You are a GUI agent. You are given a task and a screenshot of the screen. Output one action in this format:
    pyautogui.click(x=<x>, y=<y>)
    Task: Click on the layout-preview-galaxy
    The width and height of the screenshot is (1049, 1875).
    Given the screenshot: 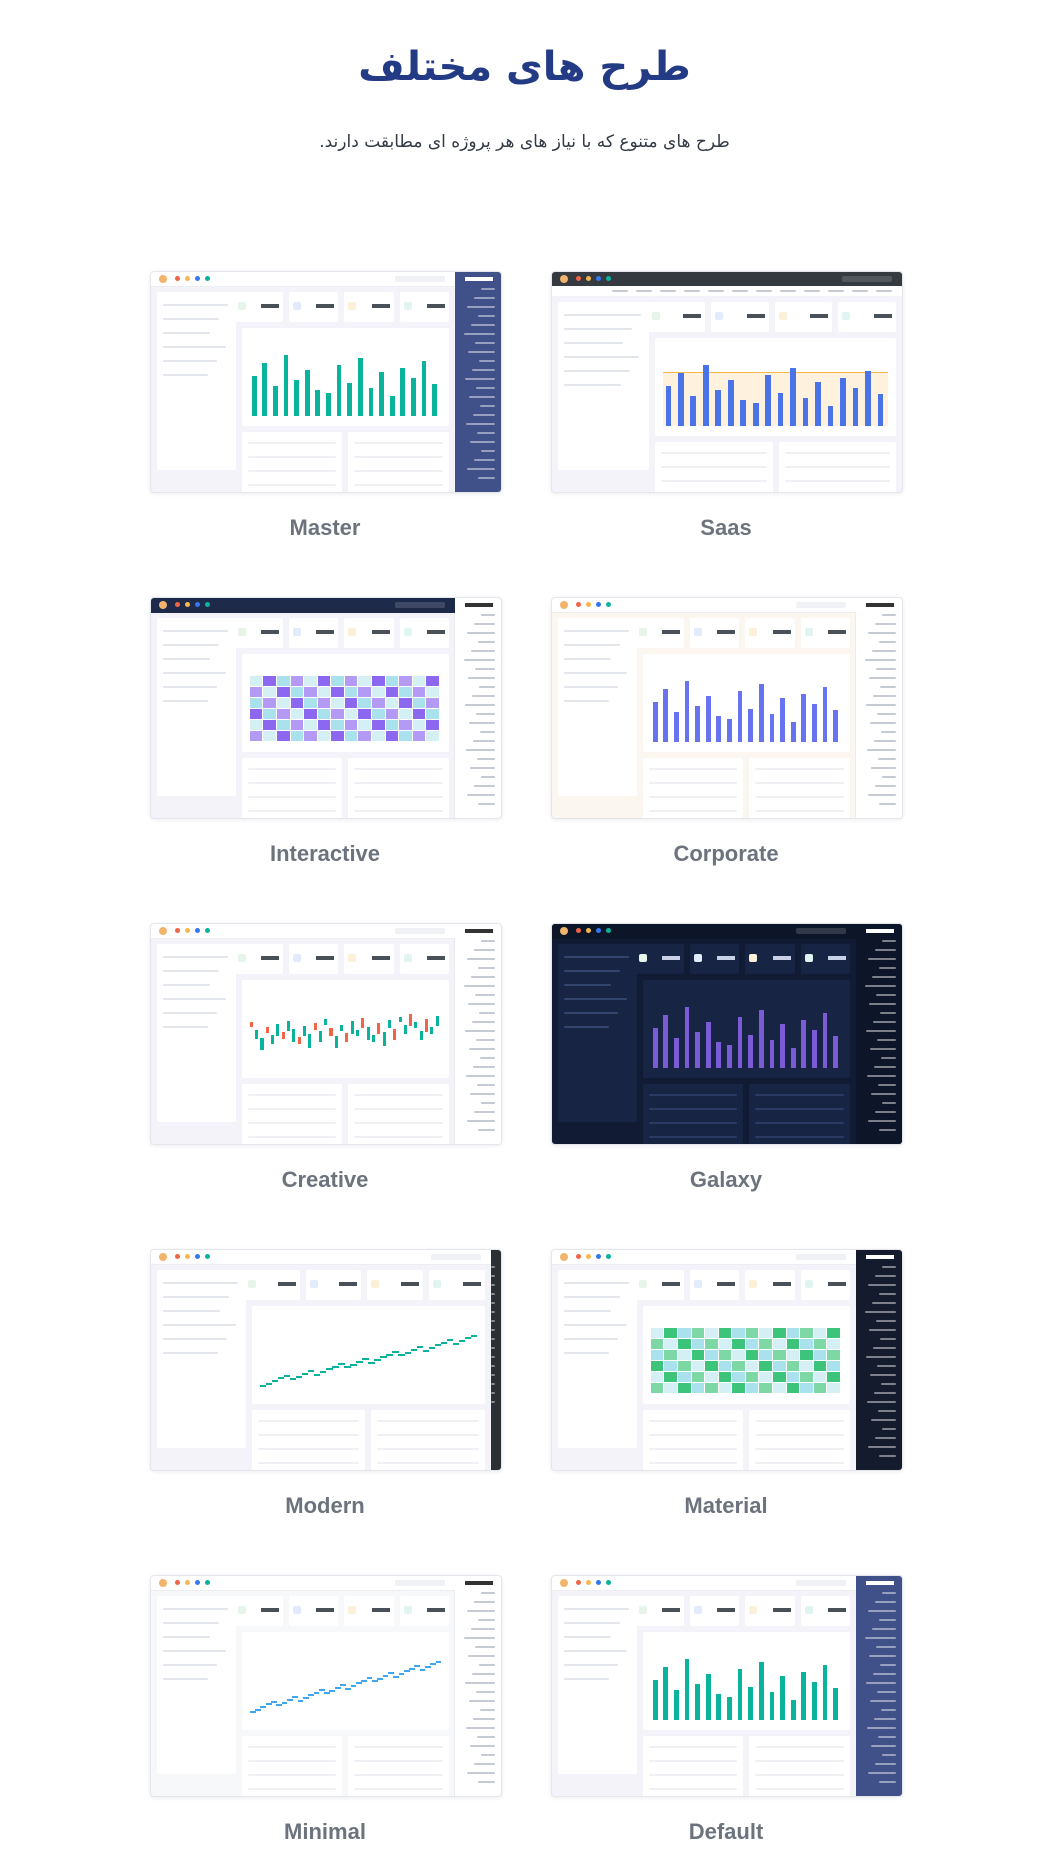 What is the action you would take?
    pyautogui.click(x=727, y=1034)
    